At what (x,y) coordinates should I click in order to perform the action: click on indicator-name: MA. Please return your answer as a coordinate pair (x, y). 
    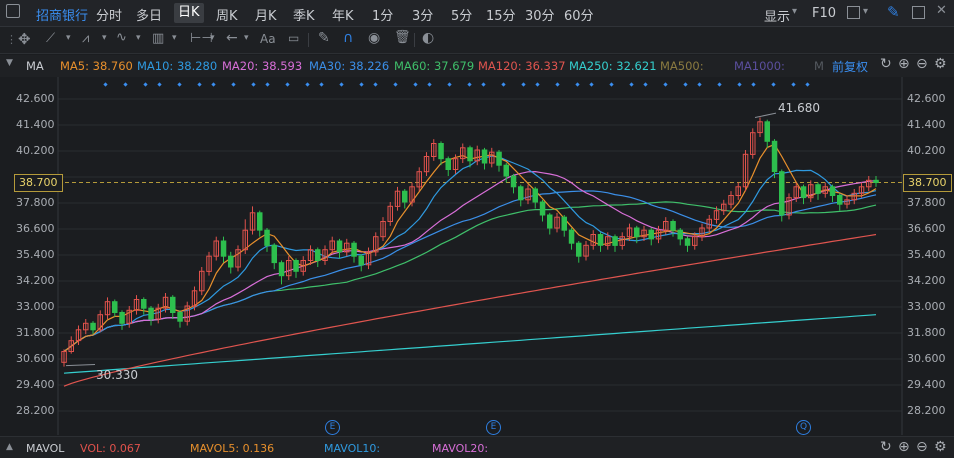
    Looking at the image, I should click on (35, 66).